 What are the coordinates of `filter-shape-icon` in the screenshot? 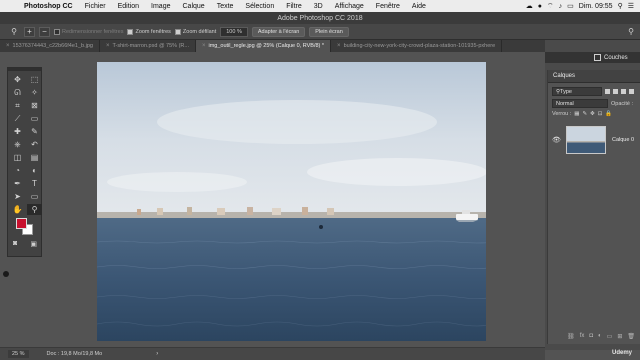 It's located at (631, 91).